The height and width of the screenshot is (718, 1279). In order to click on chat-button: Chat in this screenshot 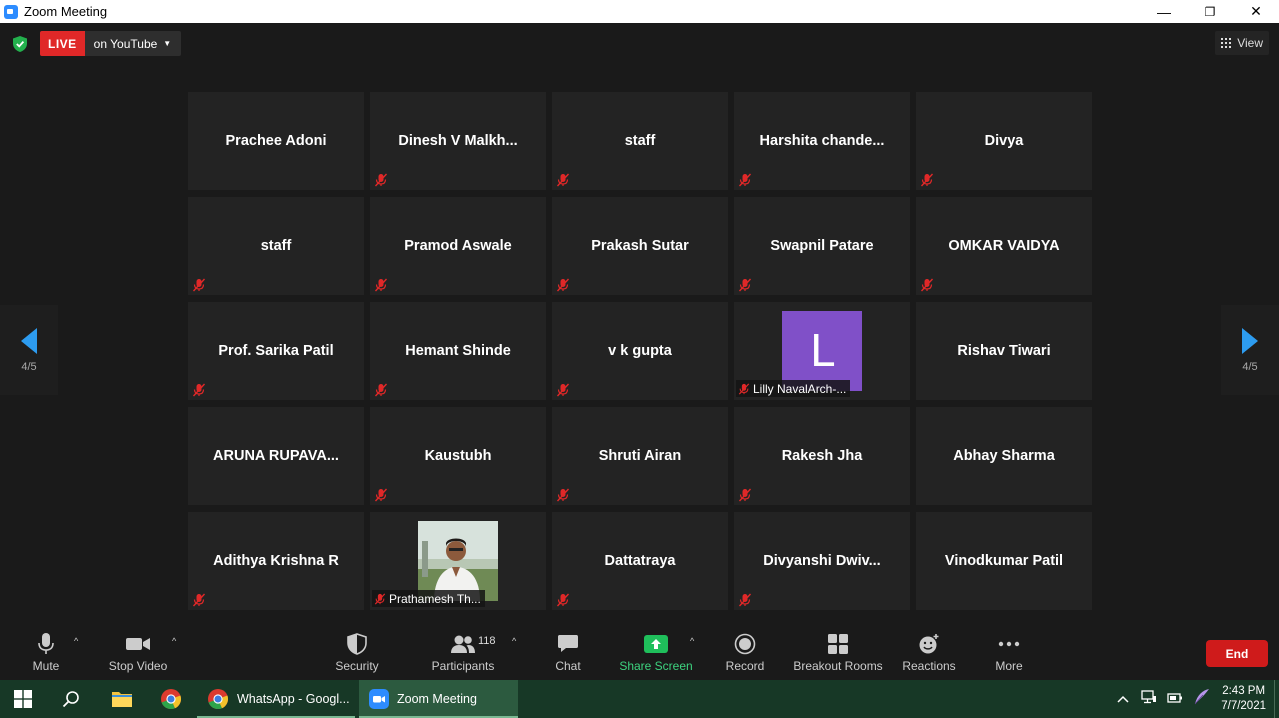, I will do `click(568, 654)`.